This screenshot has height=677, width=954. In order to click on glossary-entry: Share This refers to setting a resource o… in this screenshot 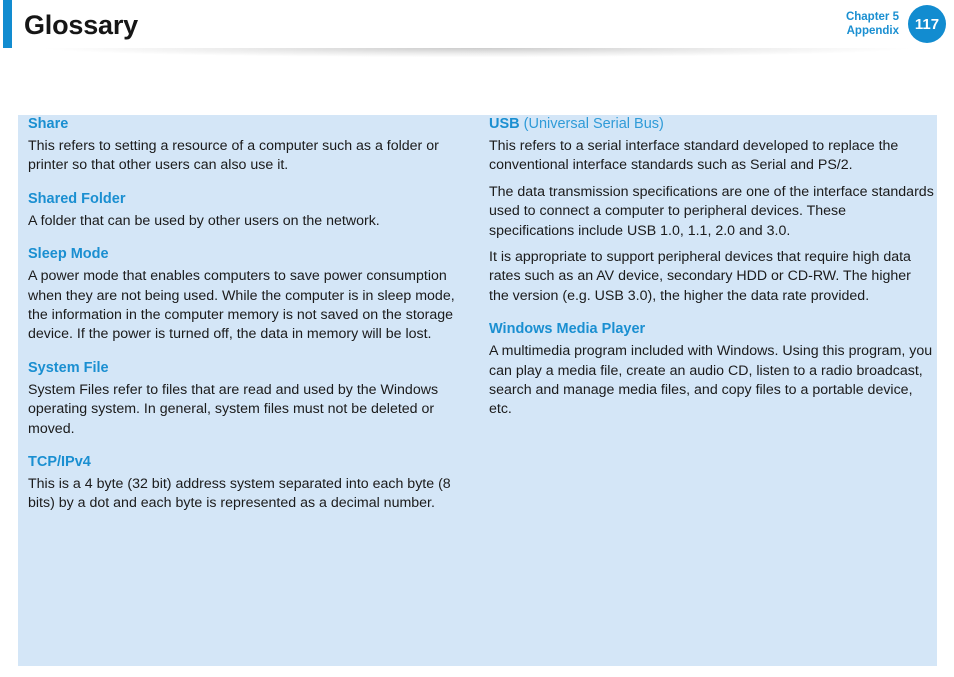, I will do `click(253, 145)`.